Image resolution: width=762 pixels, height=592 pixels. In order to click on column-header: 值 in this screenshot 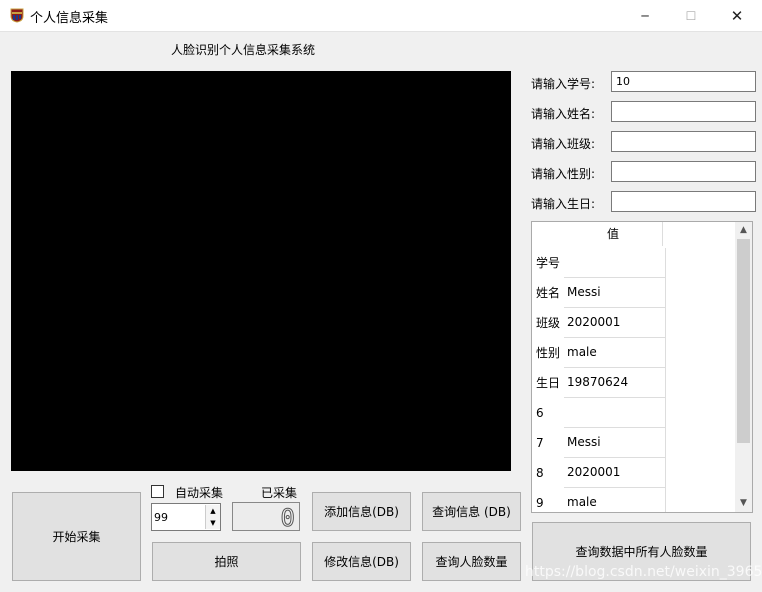, I will do `click(613, 234)`.